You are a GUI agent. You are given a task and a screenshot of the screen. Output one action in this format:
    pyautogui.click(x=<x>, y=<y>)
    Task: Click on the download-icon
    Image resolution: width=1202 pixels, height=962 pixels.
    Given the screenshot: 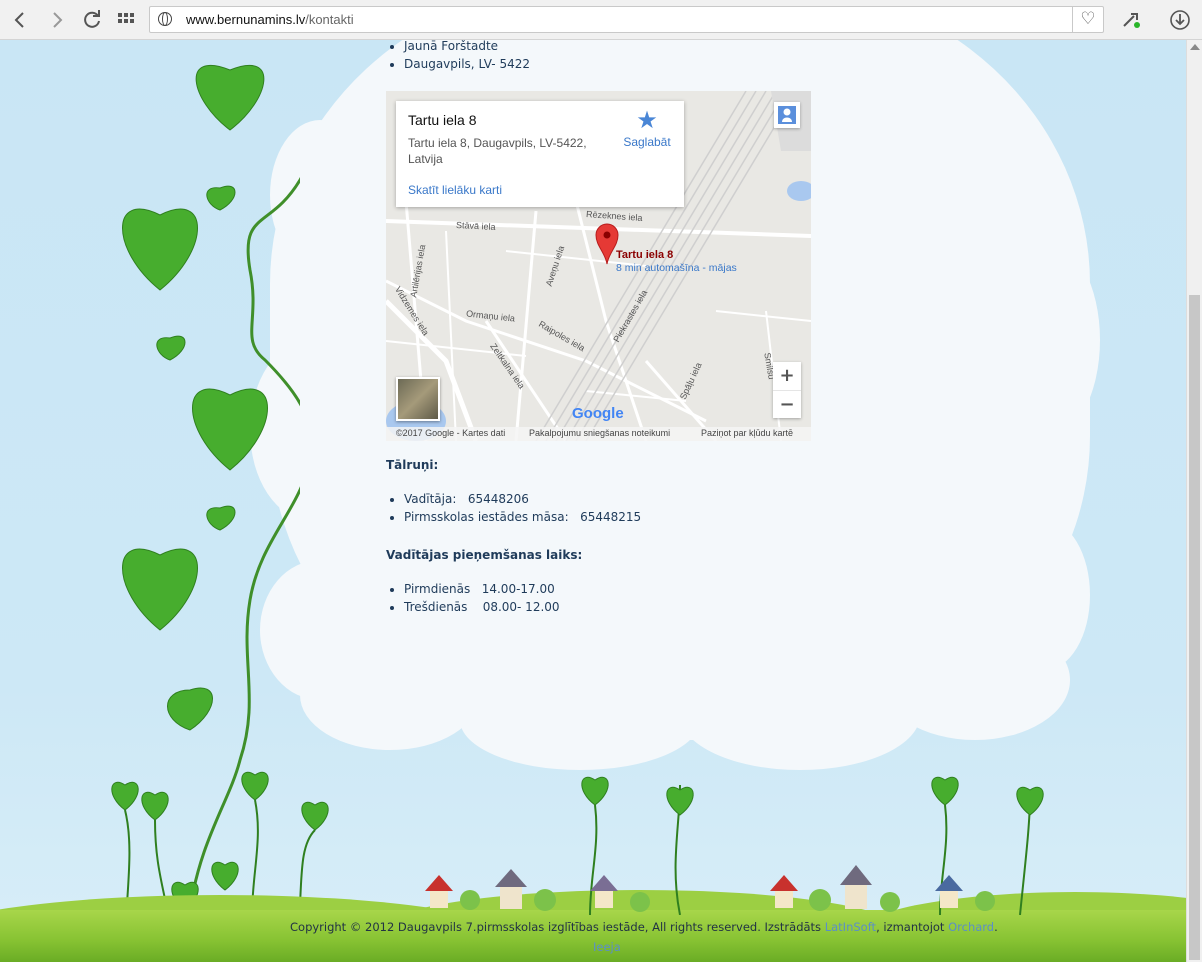 What is the action you would take?
    pyautogui.click(x=1180, y=20)
    